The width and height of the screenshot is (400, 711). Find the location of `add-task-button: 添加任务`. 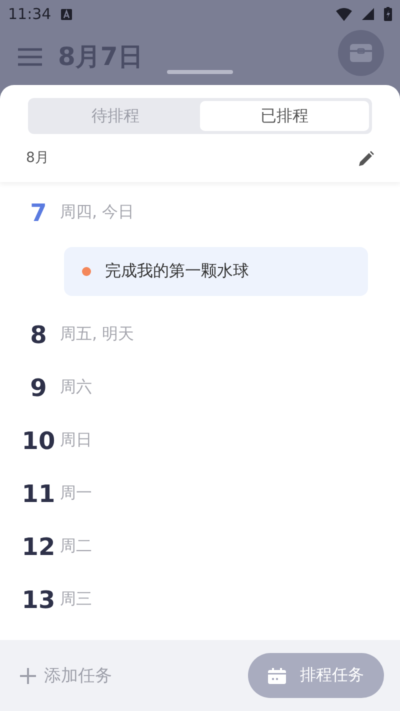

add-task-button: 添加任务 is located at coordinates (66, 675).